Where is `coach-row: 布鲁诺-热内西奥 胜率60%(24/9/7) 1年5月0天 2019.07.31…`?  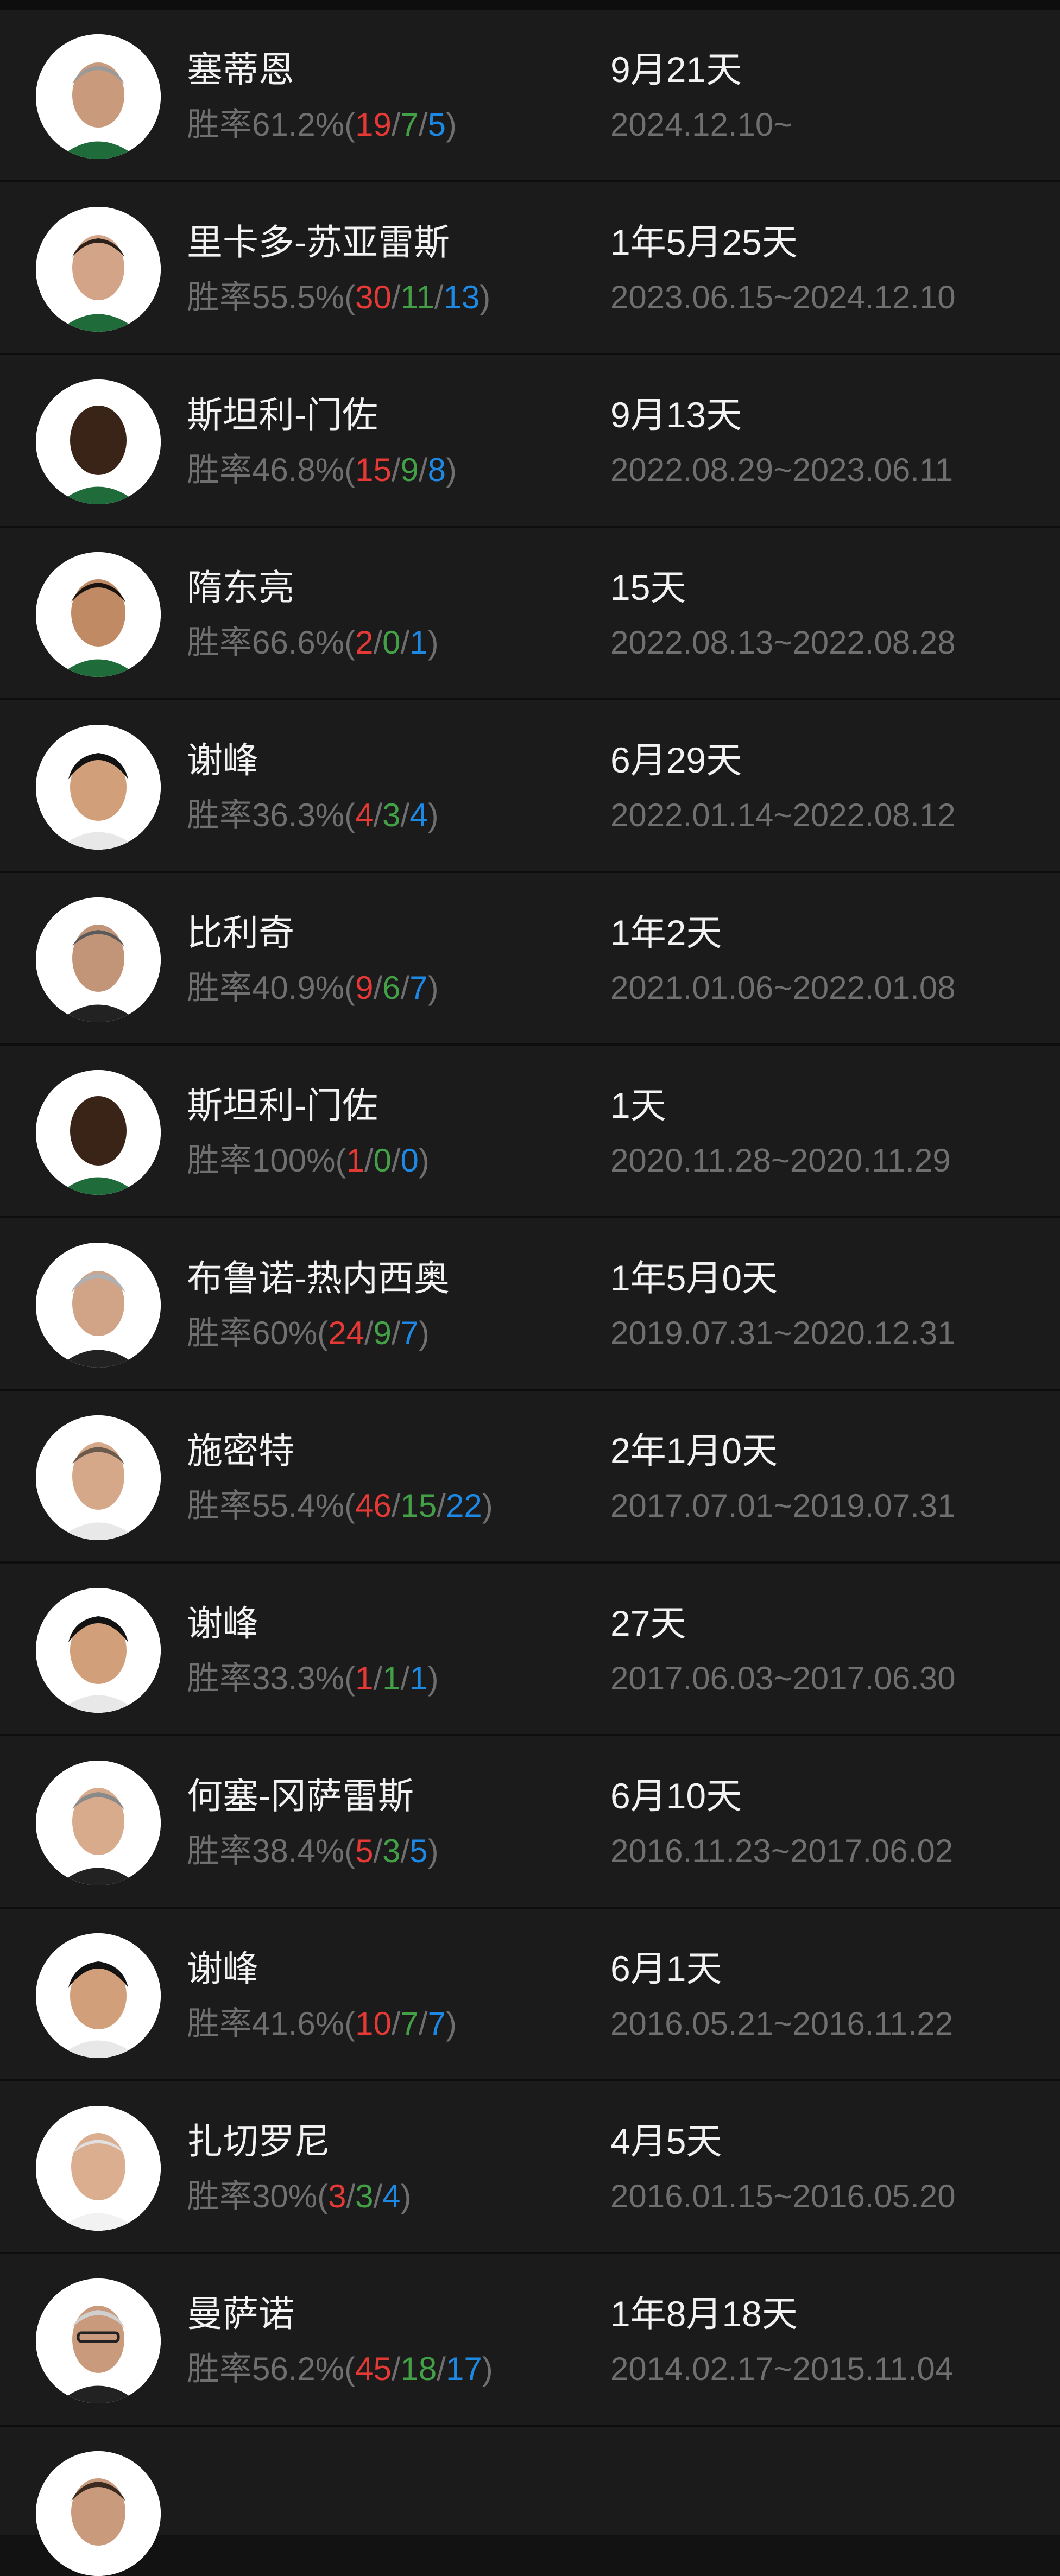 coach-row: 布鲁诺-热内西奥 胜率60%(24/9/7) 1年5月0天 2019.07.31… is located at coordinates (530, 1304).